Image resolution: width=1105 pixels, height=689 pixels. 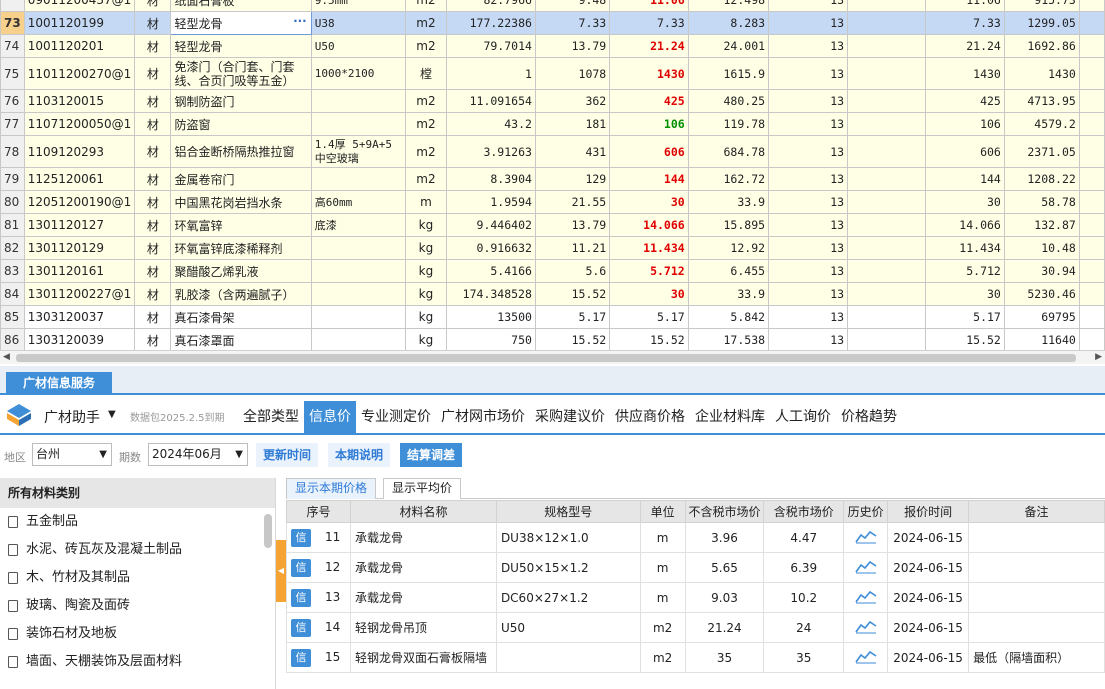 I want to click on material-code: 12051200190@1, so click(x=79, y=202).